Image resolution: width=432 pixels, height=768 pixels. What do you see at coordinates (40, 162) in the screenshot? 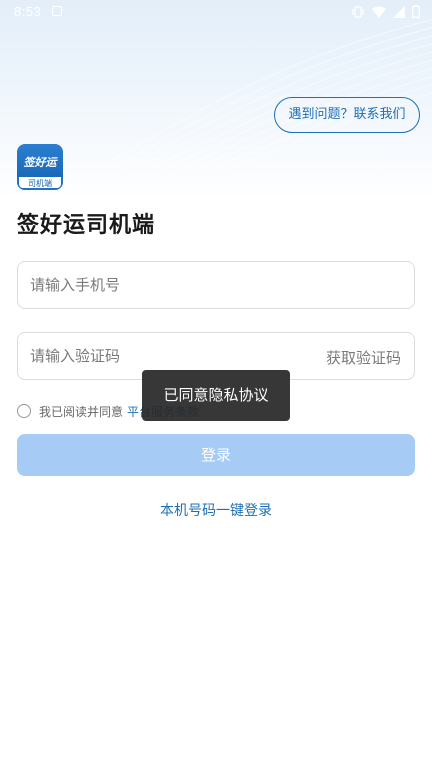
I see `logo-main-text: 签好运` at bounding box center [40, 162].